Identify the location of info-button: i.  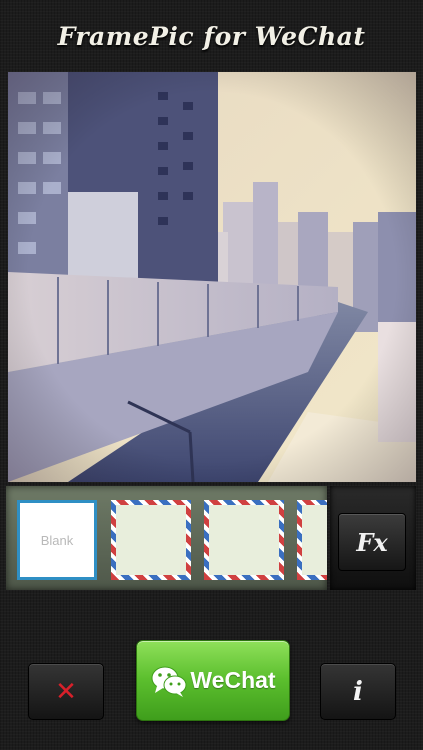
(358, 691).